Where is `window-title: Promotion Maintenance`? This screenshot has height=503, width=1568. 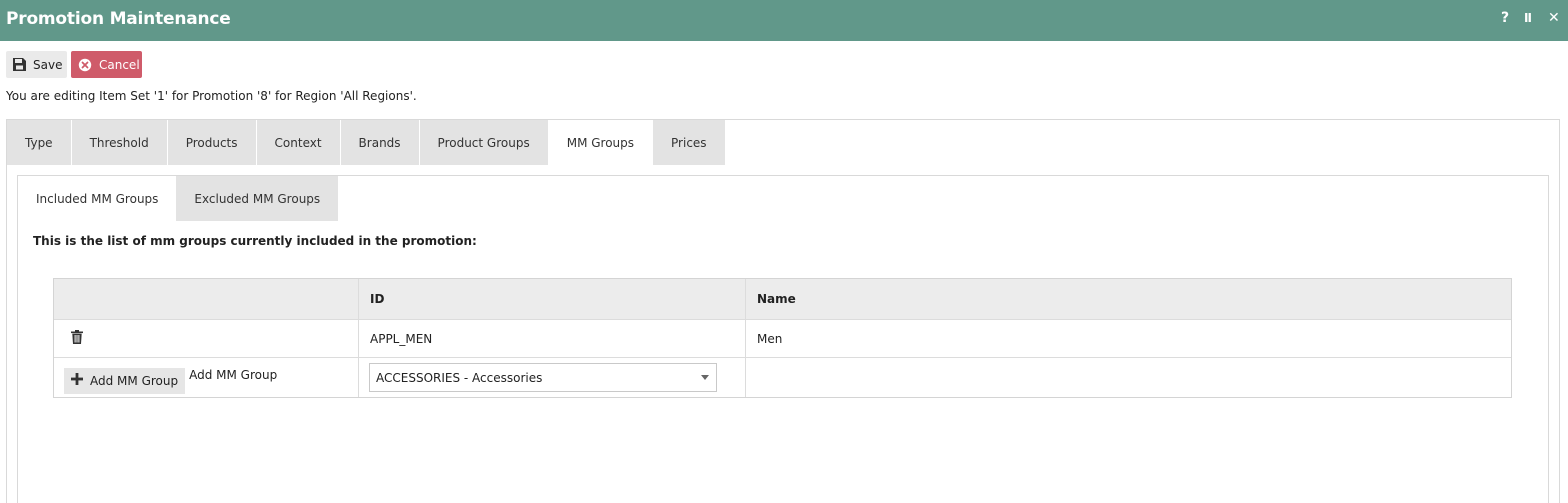 window-title: Promotion Maintenance is located at coordinates (118, 19).